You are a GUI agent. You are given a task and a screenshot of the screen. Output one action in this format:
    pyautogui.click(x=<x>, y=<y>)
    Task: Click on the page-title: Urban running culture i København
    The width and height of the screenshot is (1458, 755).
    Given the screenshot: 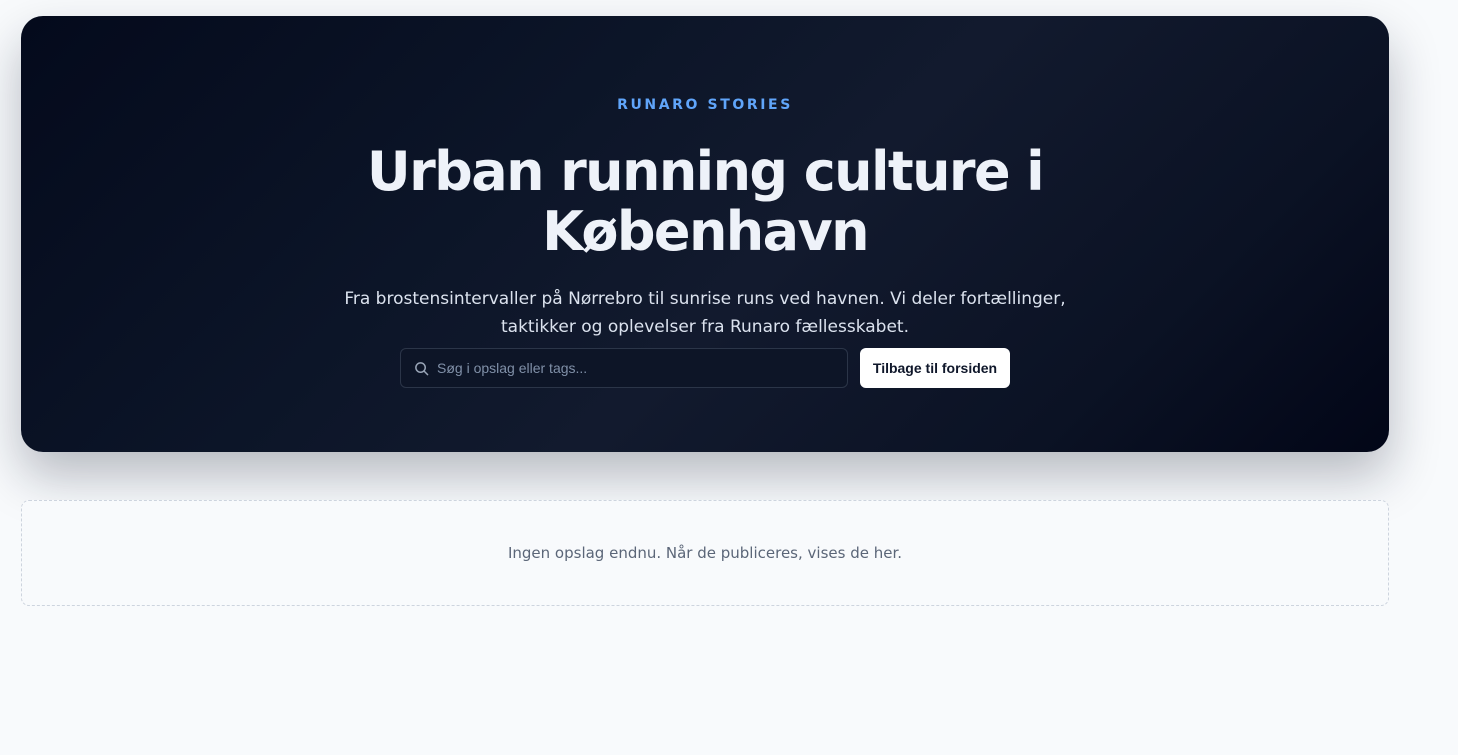 What is the action you would take?
    pyautogui.click(x=705, y=201)
    